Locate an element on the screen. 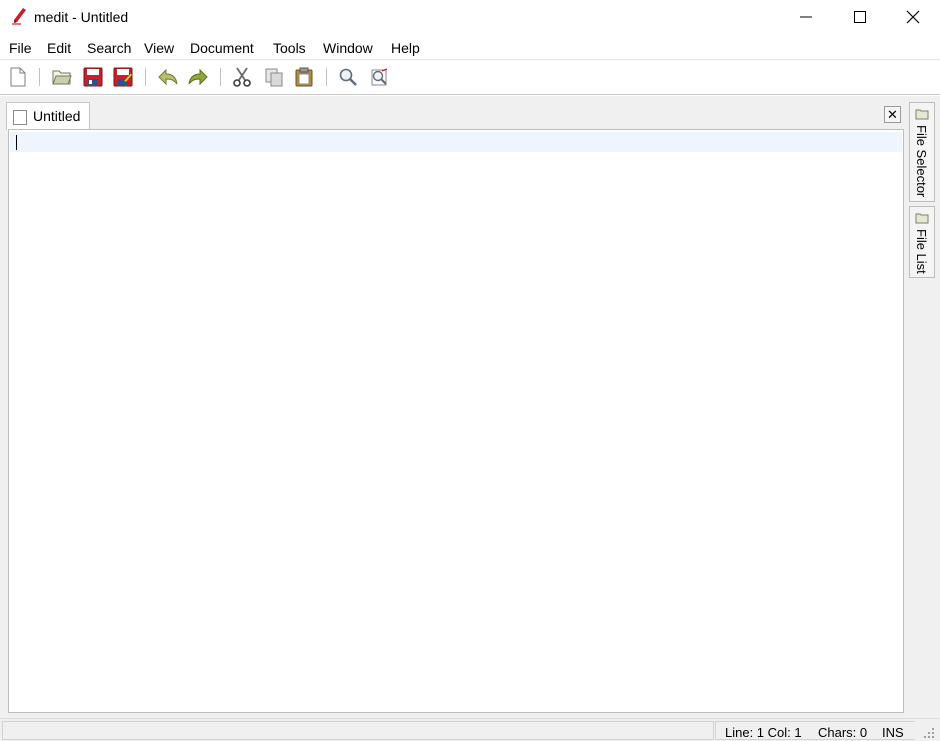  menu-view: View is located at coordinates (159, 48).